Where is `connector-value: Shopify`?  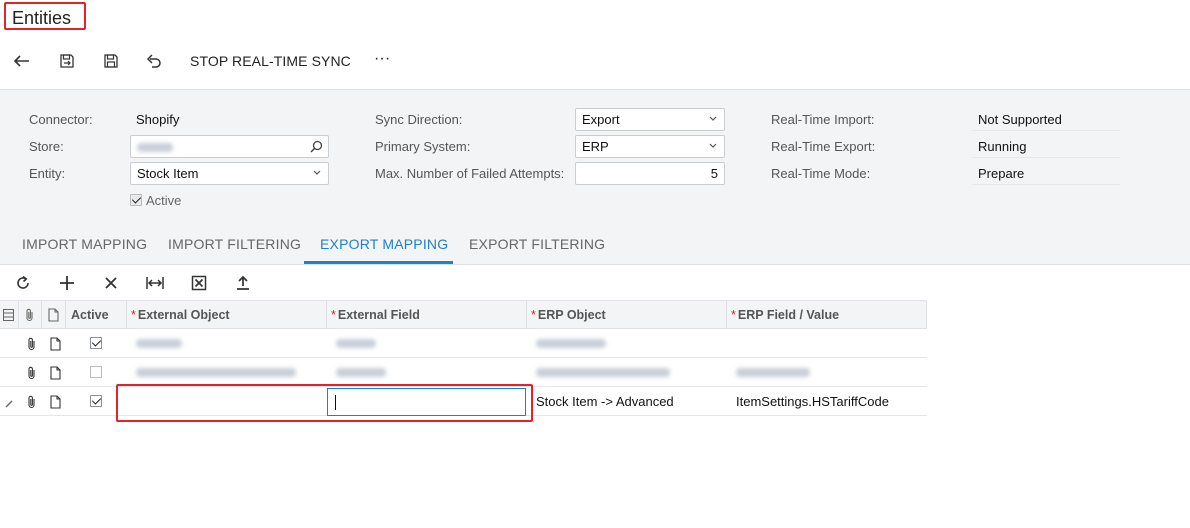 connector-value: Shopify is located at coordinates (158, 119).